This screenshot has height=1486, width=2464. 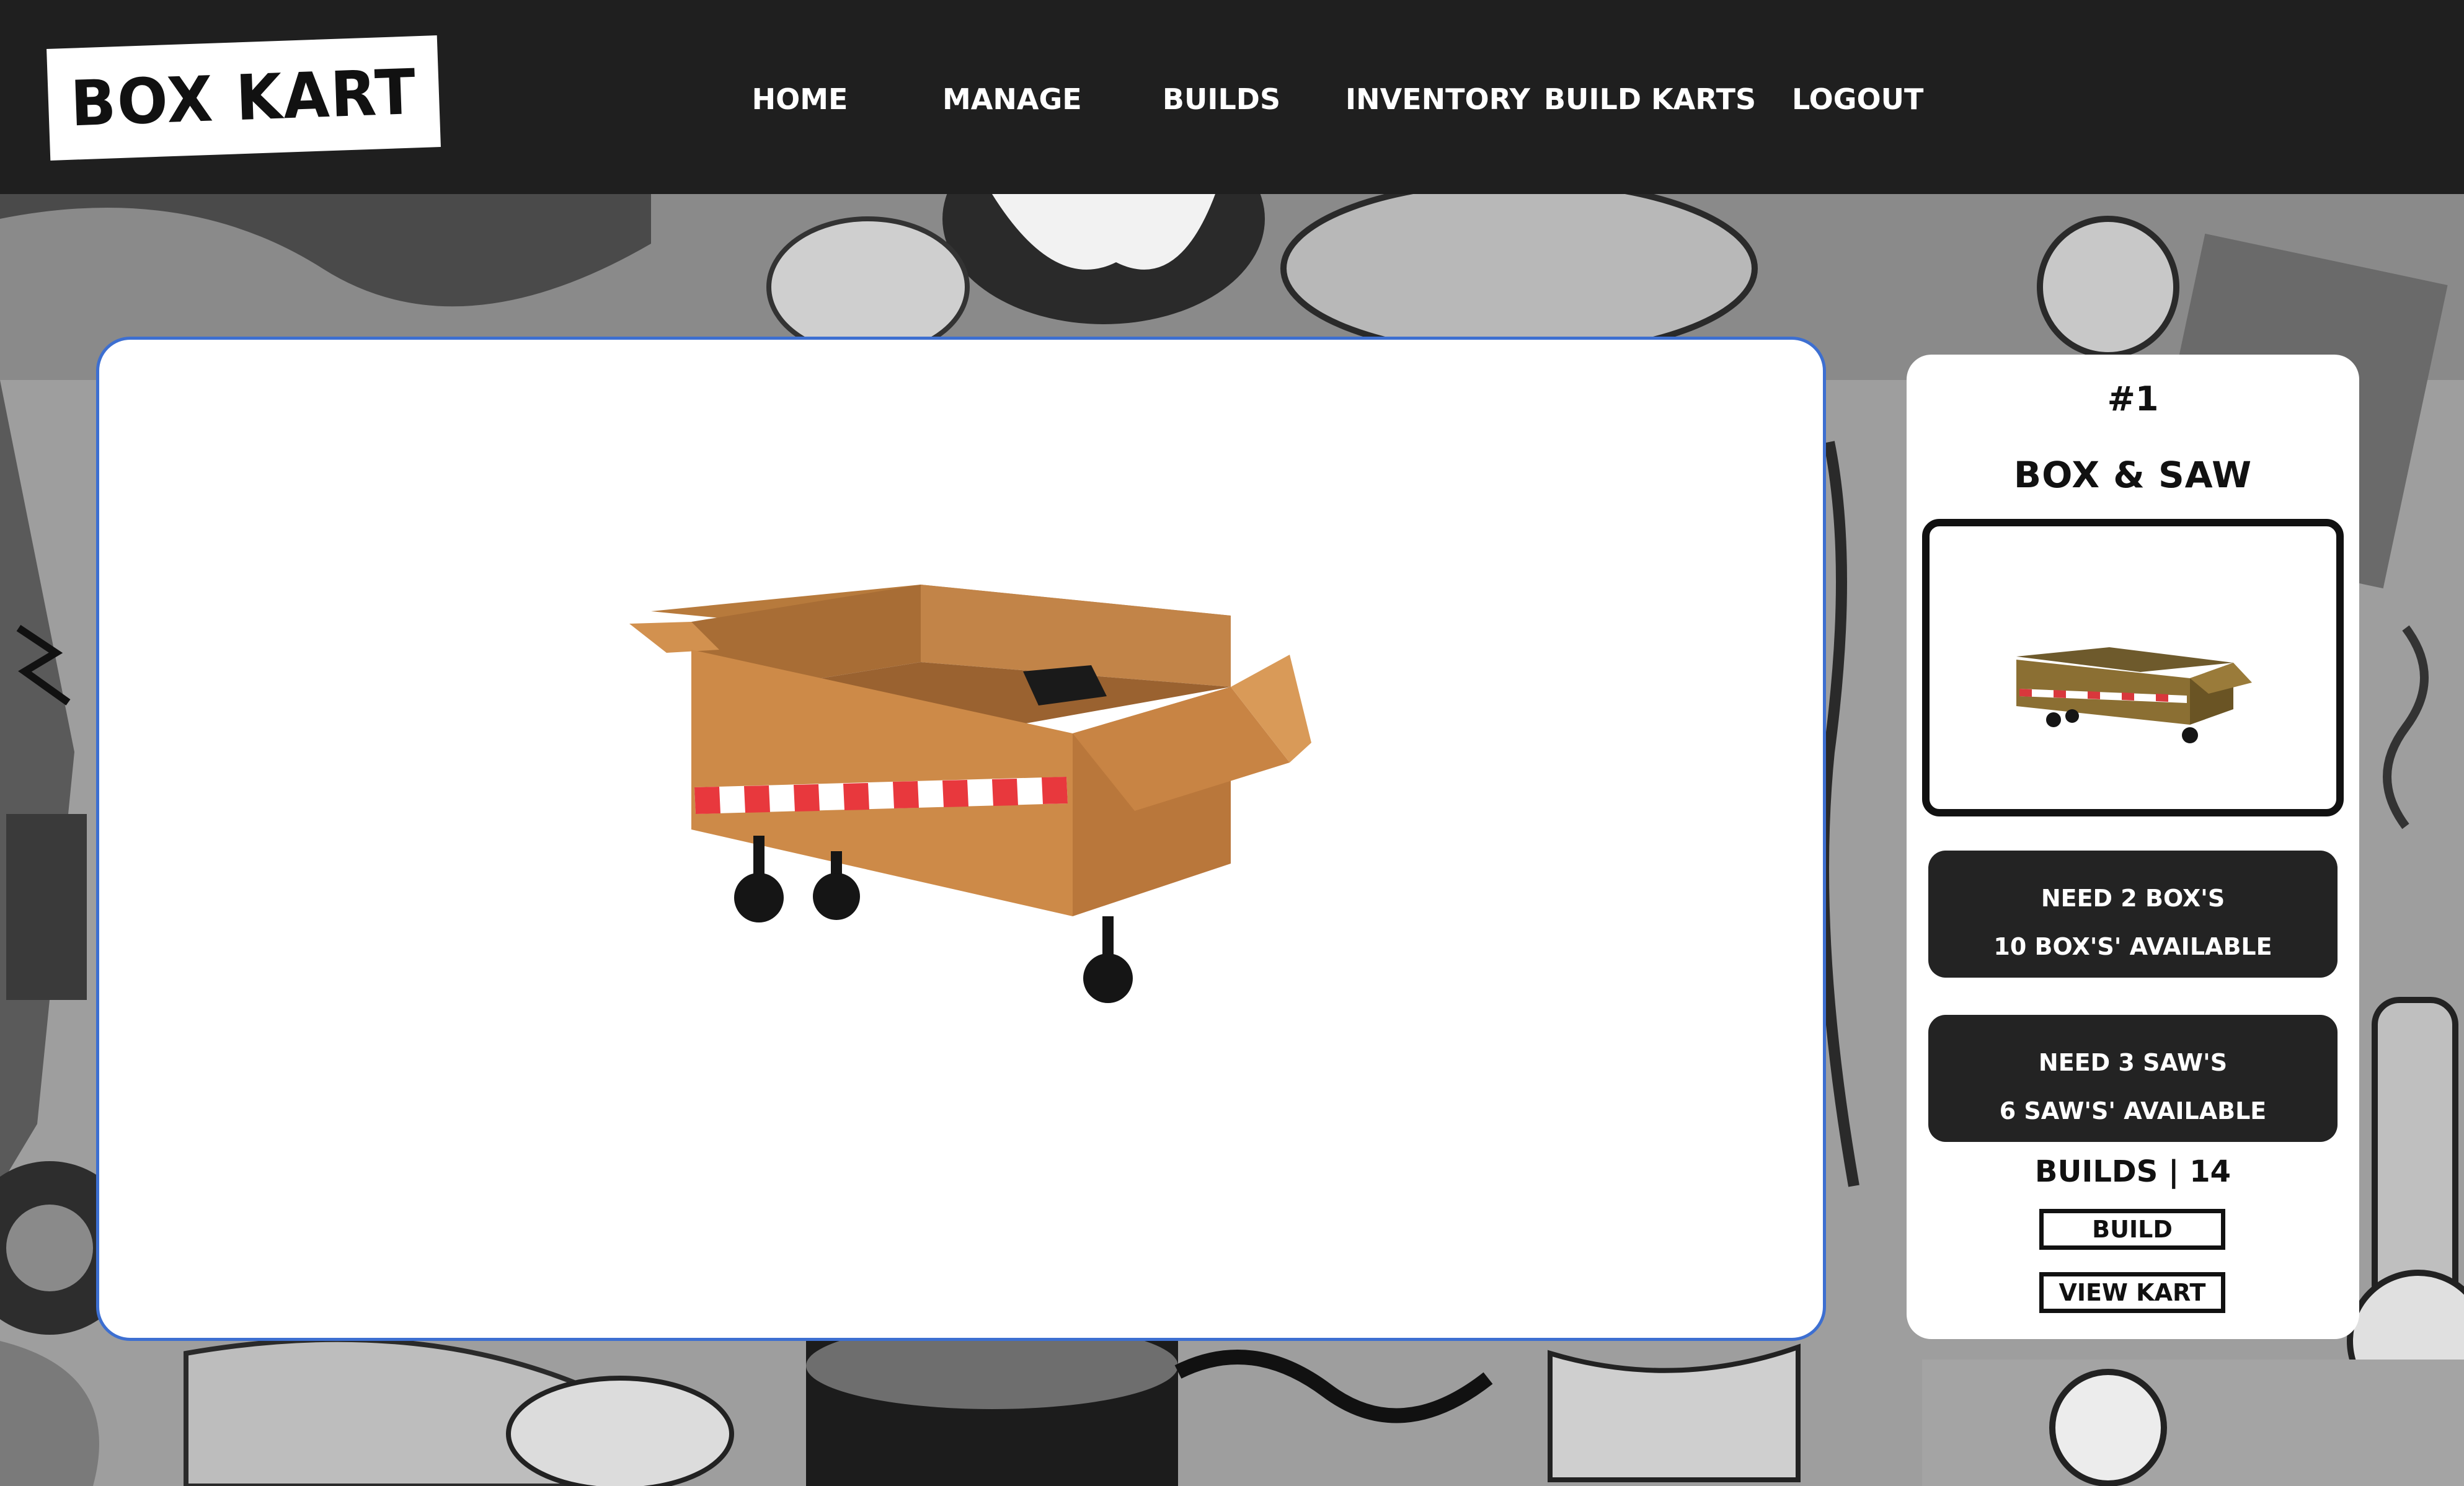 What do you see at coordinates (2133, 914) in the screenshot?
I see `requirement-box-card: Need 2 Box's 10 Box's' Available` at bounding box center [2133, 914].